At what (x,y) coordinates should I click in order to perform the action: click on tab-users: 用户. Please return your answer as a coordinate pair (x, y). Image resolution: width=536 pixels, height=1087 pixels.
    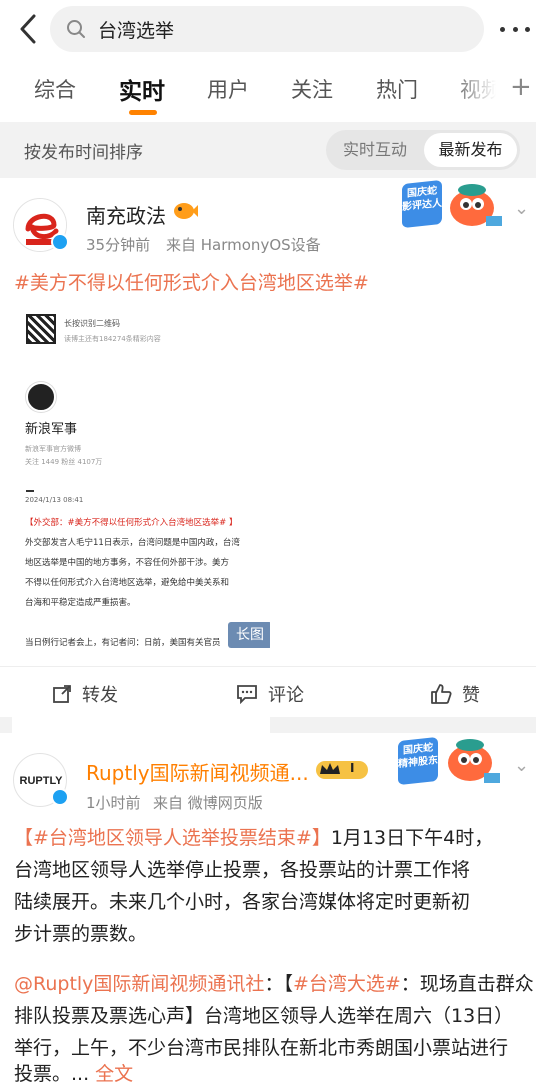
    Looking at the image, I should click on (228, 89).